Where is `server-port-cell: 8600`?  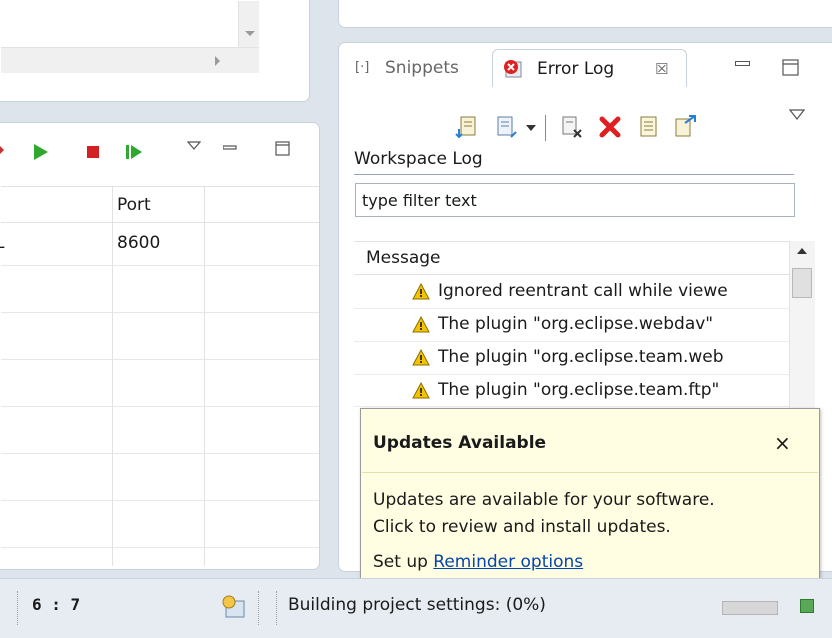
server-port-cell: 8600 is located at coordinates (139, 243).